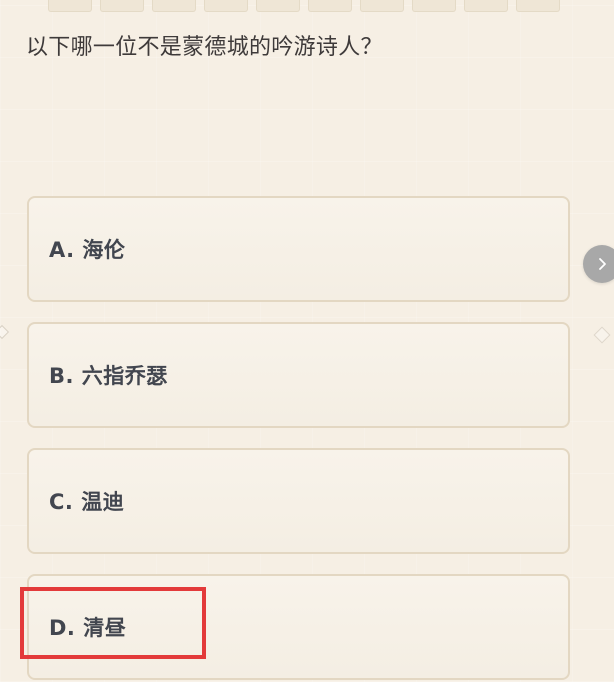  Describe the element at coordinates (87, 502) in the screenshot. I see `answer-option-label: C. 温迪` at that location.